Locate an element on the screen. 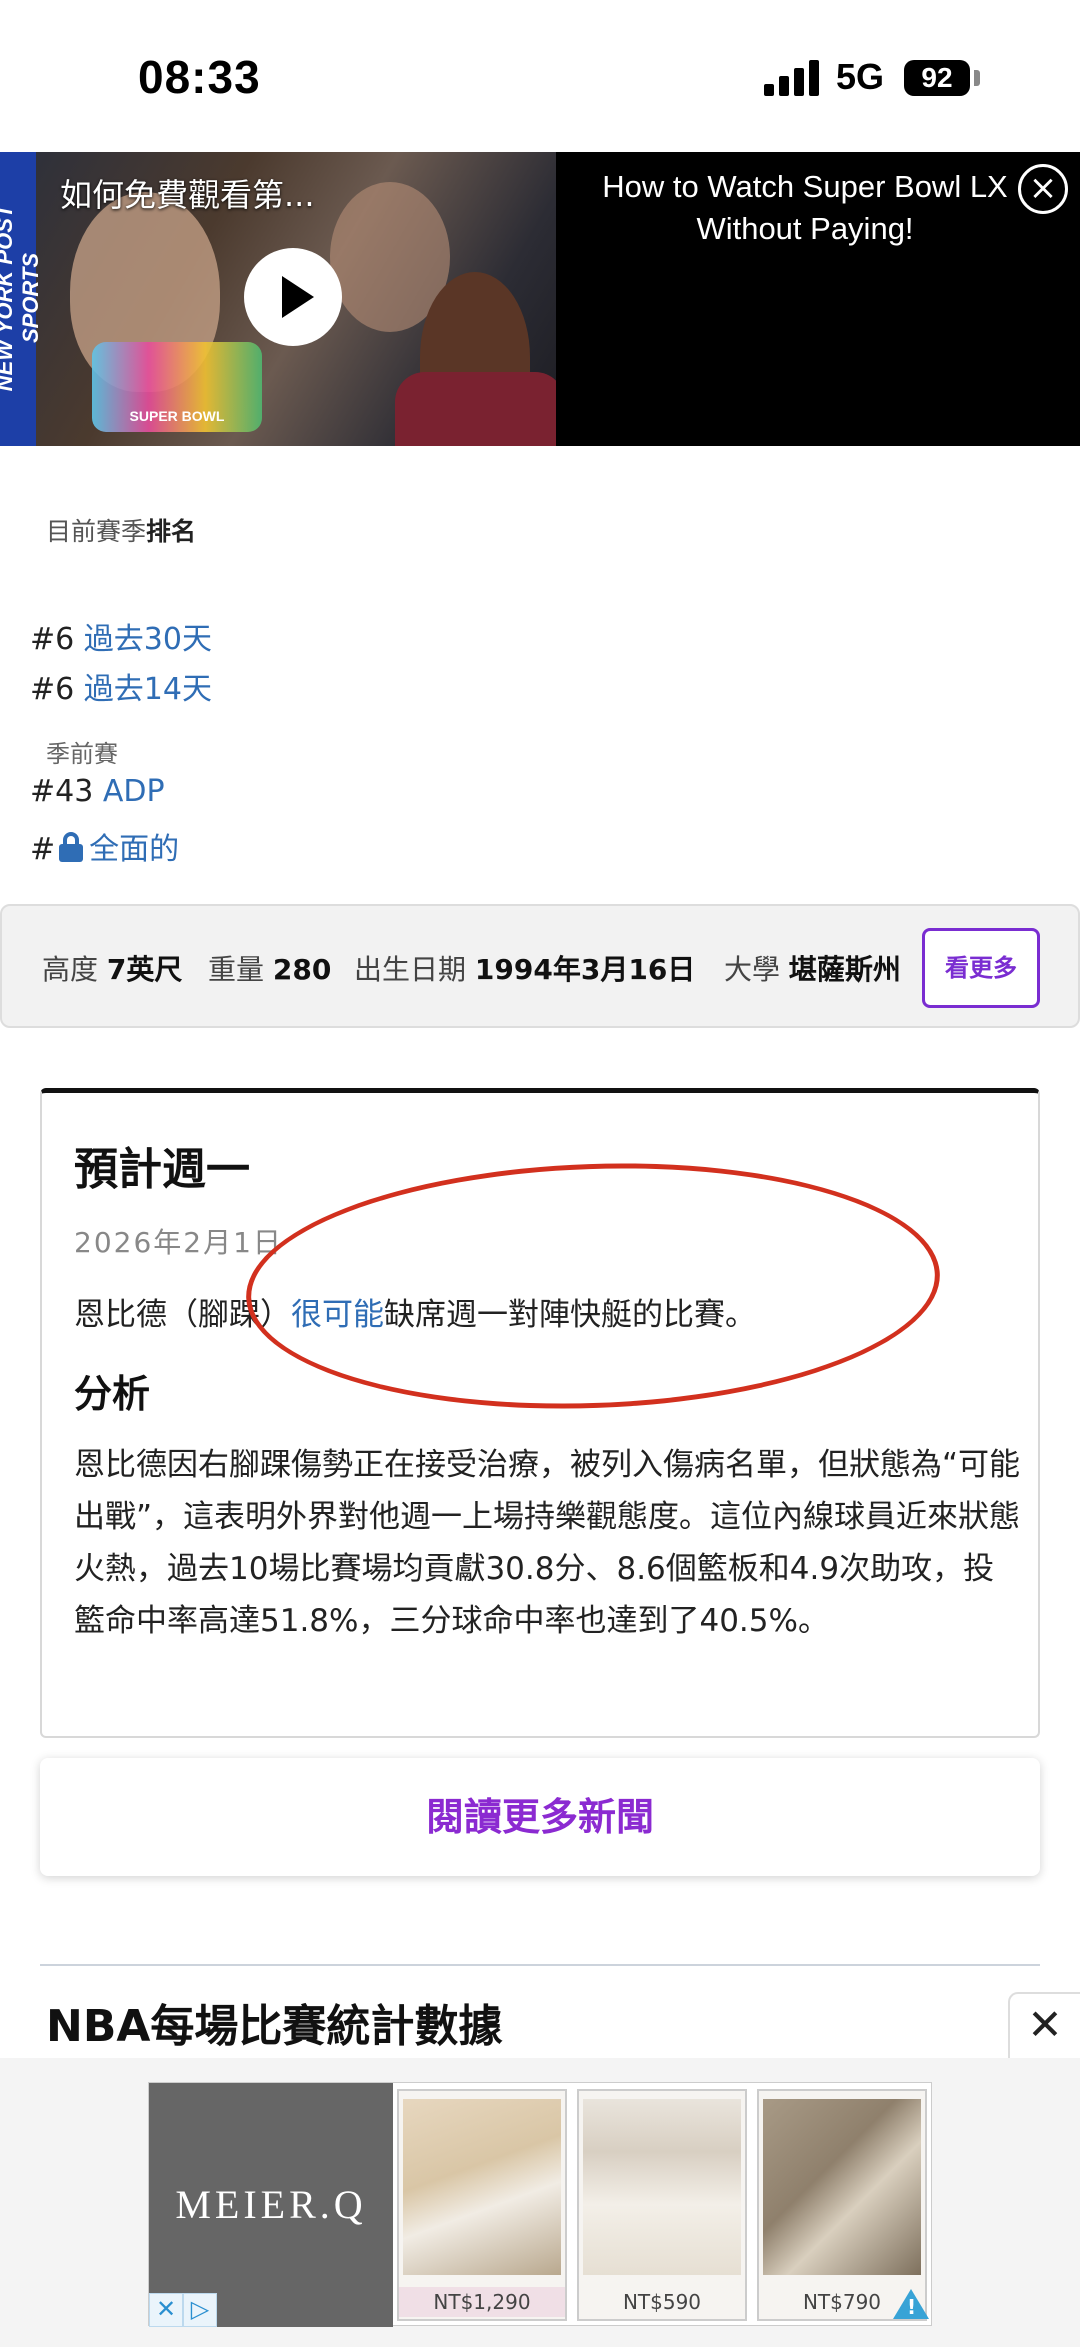  rankings-heading: 目前賽季排名 is located at coordinates (121, 530).